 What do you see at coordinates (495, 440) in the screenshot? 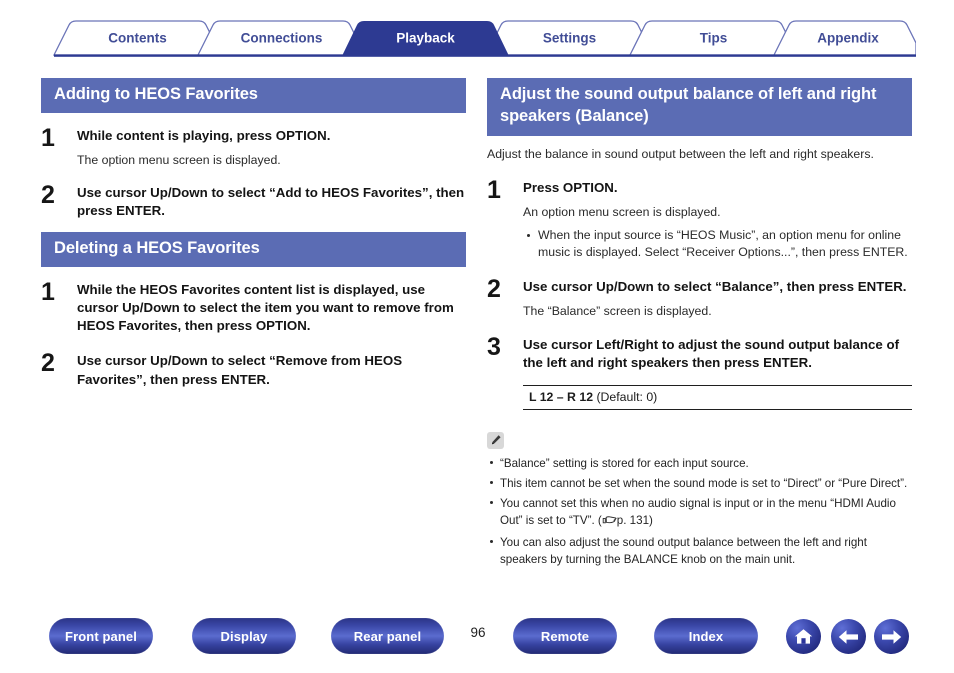
I see `pencil-icon` at bounding box center [495, 440].